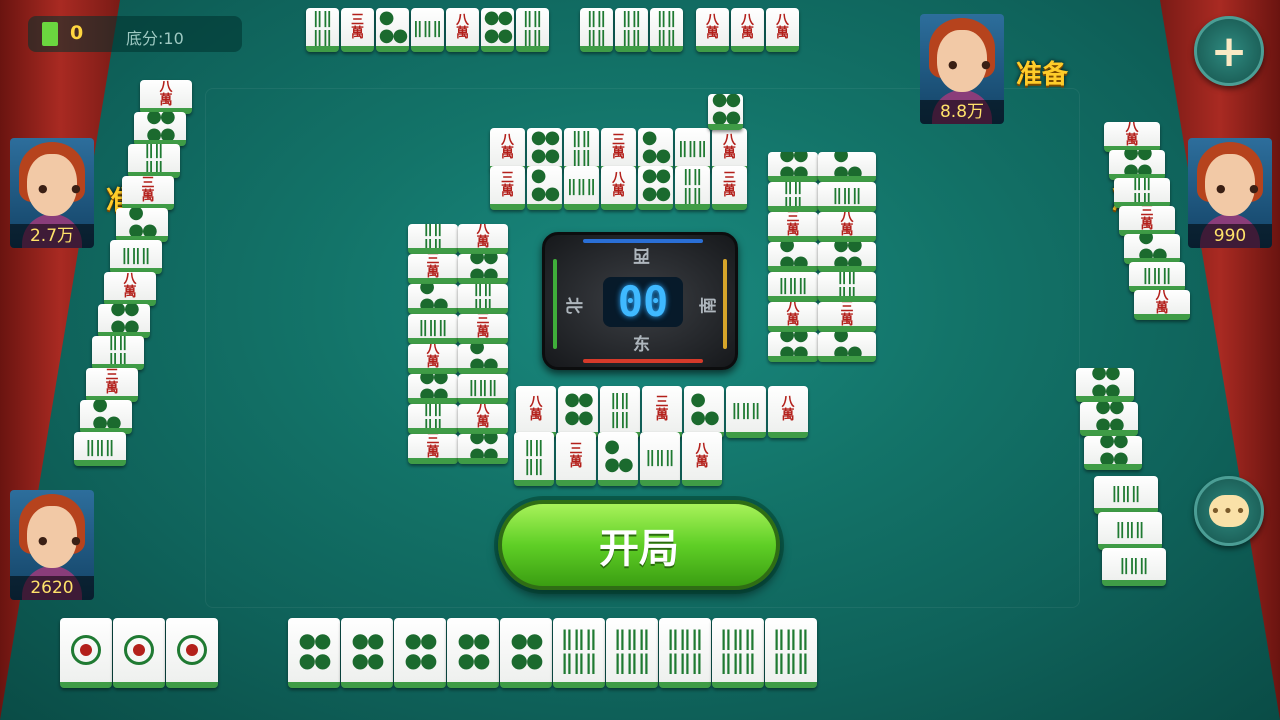  I want to click on north-label: 北, so click(573, 305).